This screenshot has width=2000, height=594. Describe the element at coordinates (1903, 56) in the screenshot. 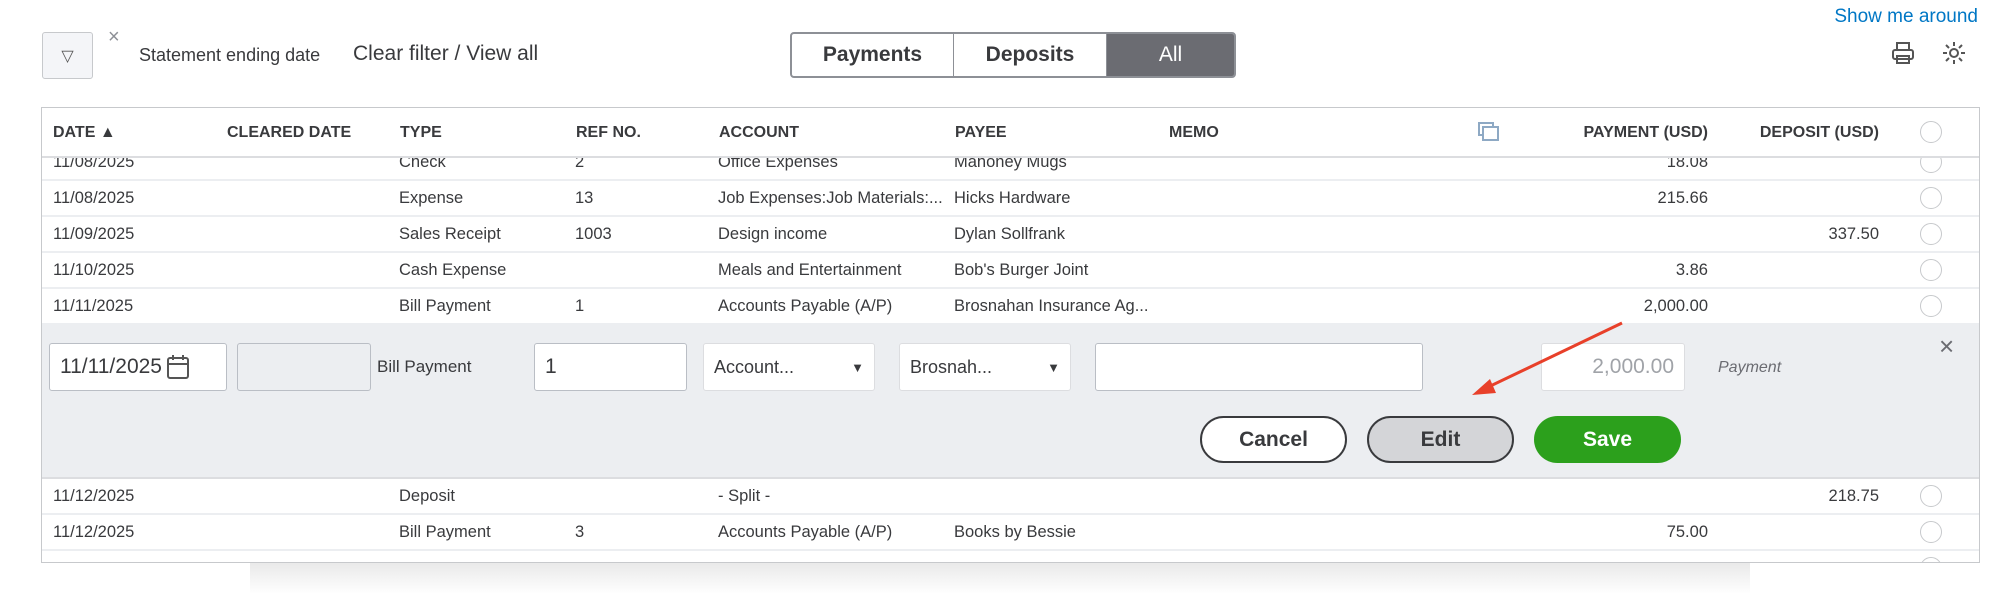

I see `printer-icon` at that location.